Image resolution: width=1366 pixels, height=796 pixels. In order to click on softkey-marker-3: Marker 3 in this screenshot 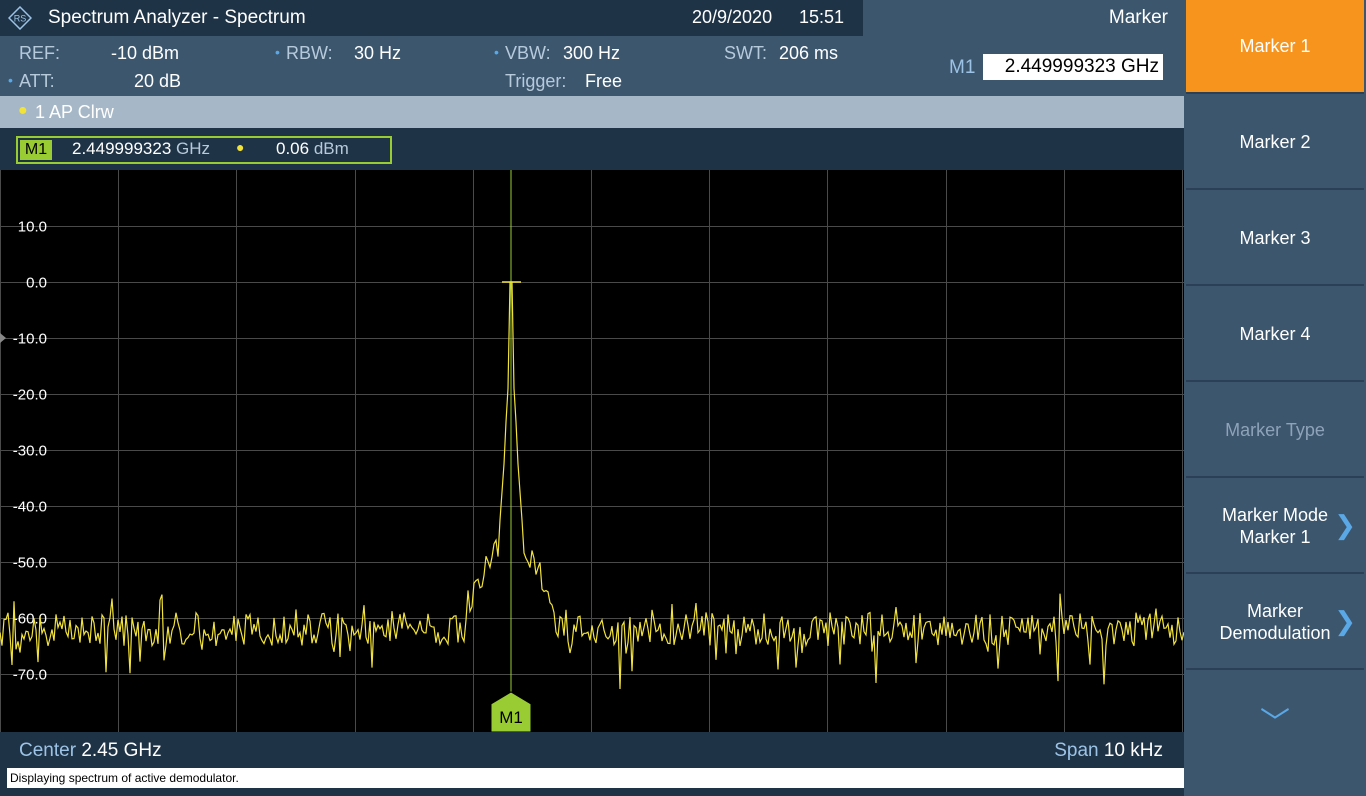, I will do `click(1275, 239)`.